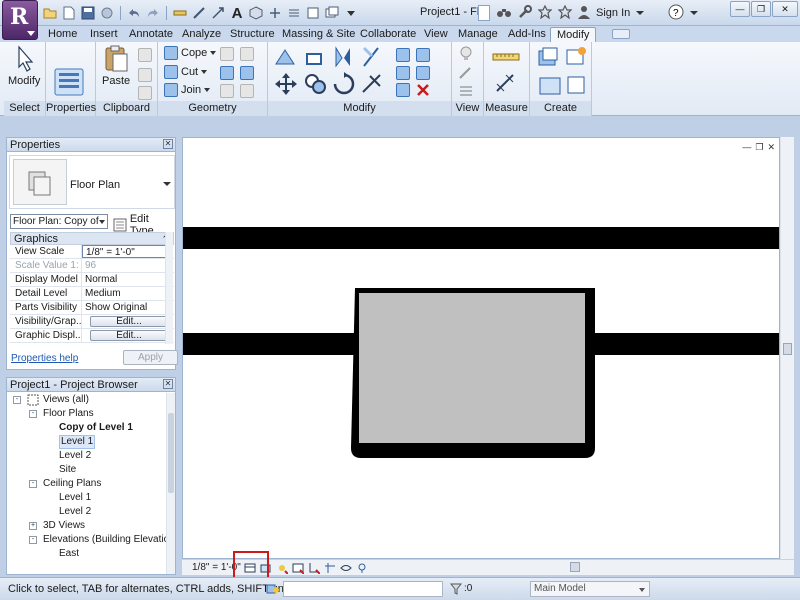 This screenshot has width=800, height=600. I want to click on tab-collaborate: Collaborate, so click(388, 34).